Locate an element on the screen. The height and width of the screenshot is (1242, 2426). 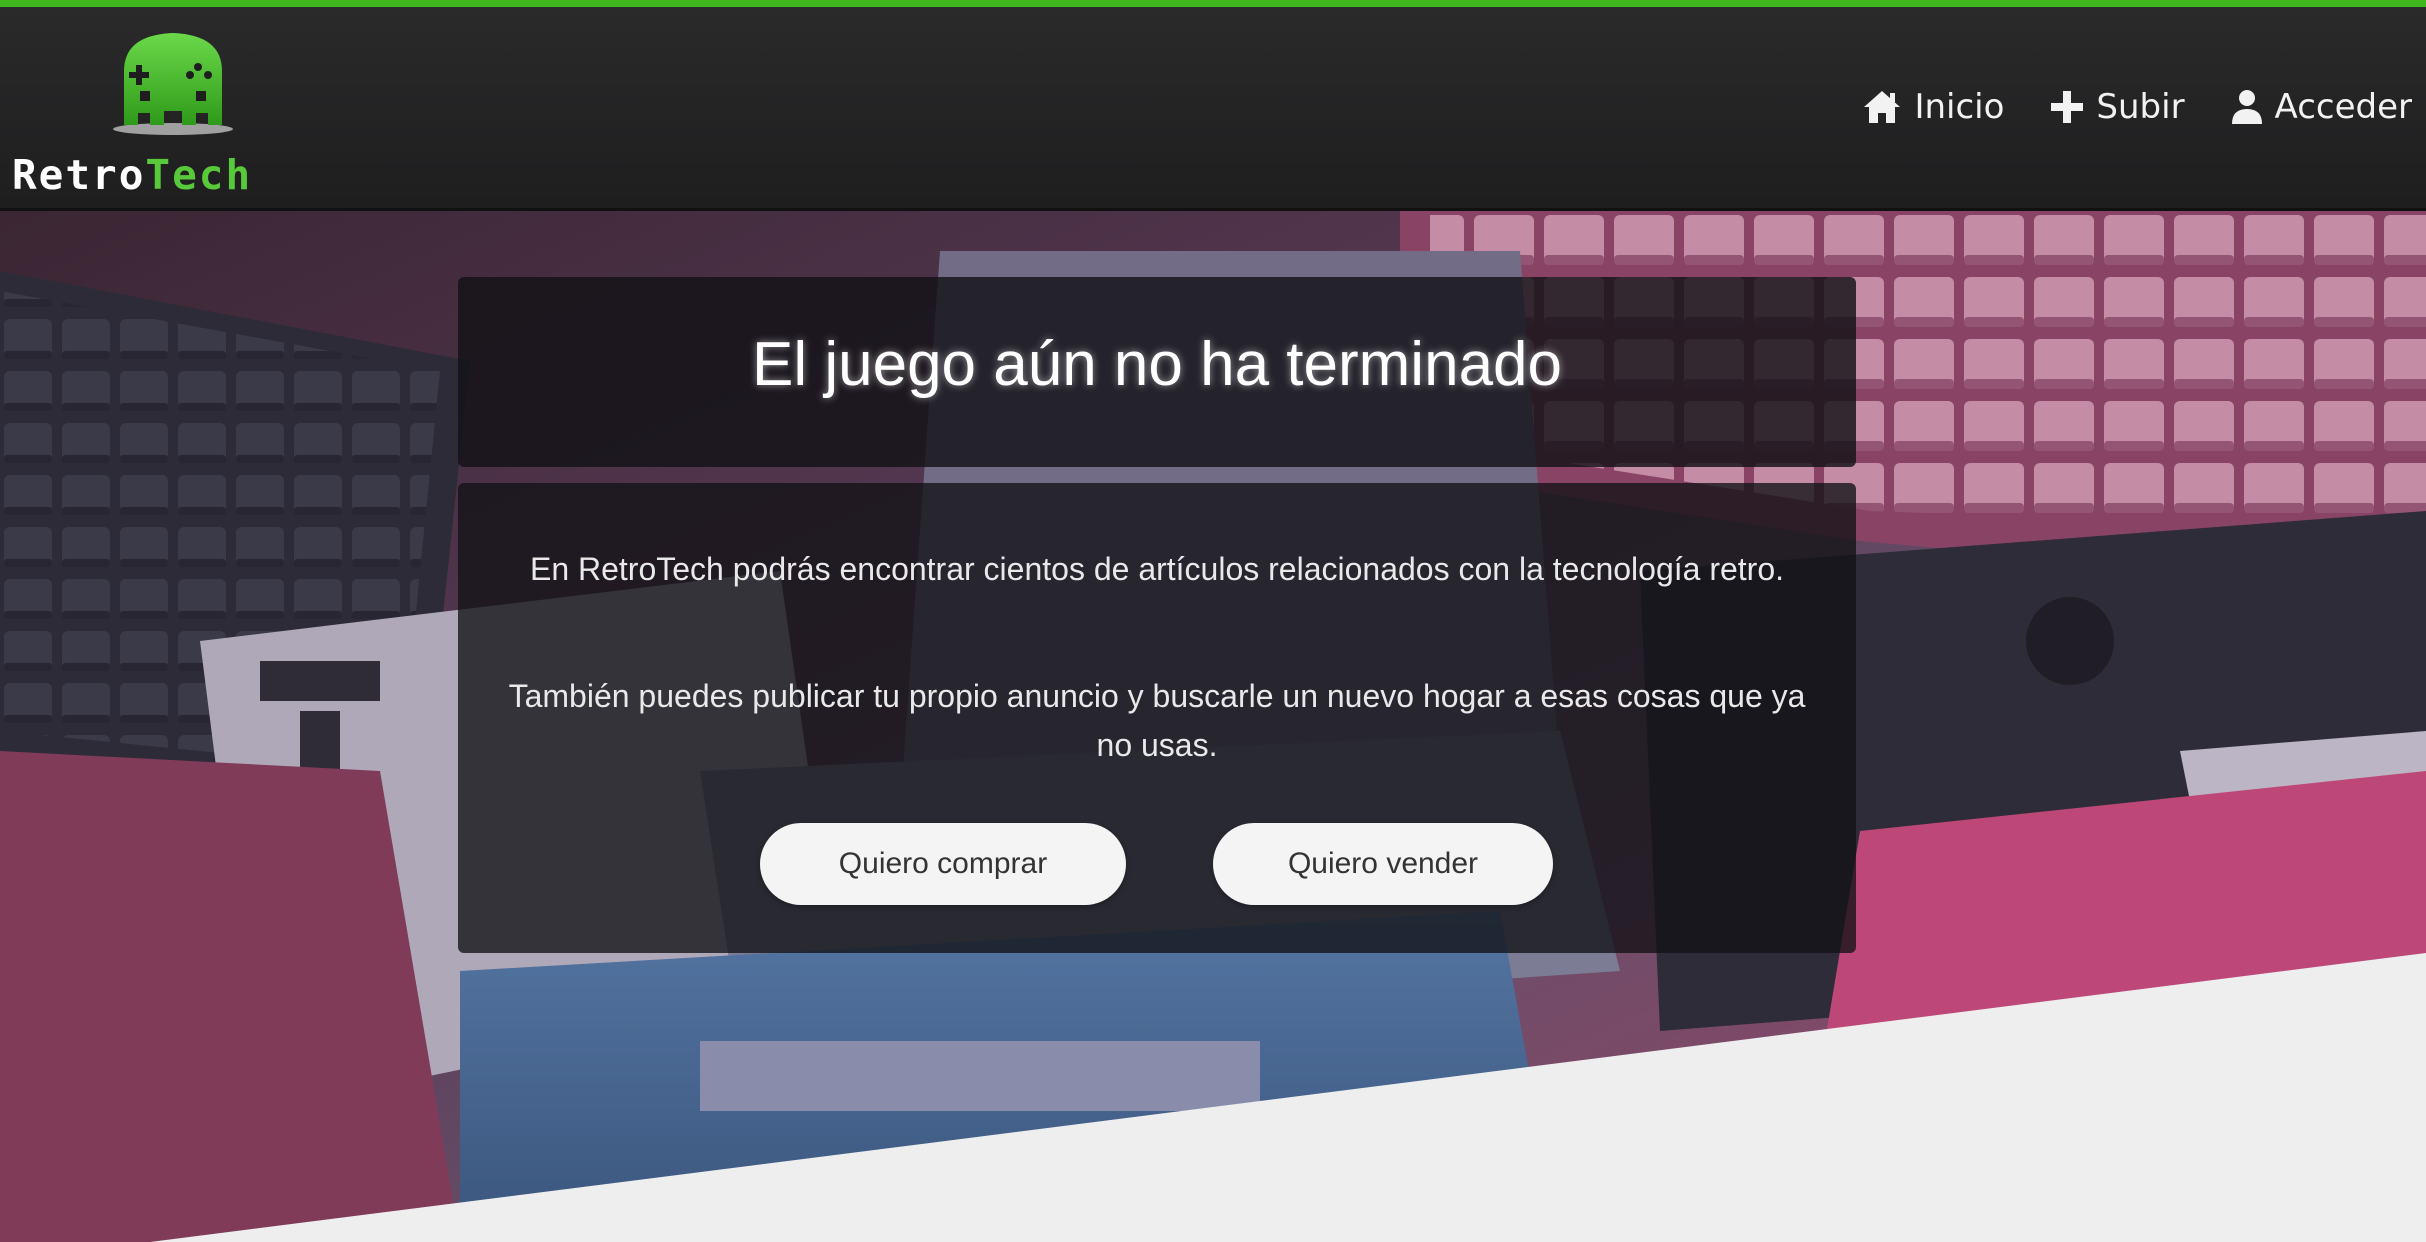
nav-item-label: Inicio is located at coordinates (1959, 107).